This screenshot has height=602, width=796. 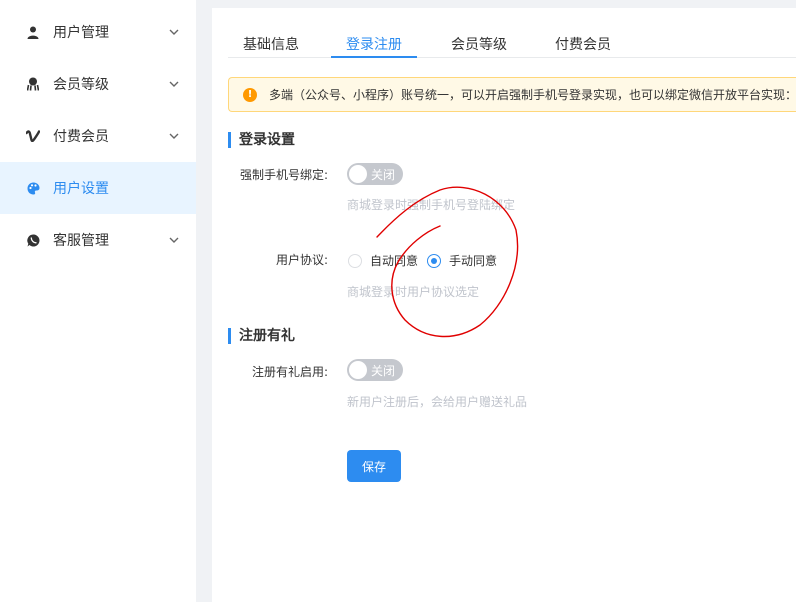 What do you see at coordinates (479, 42) in the screenshot?
I see `tab-member-level: 会员等级` at bounding box center [479, 42].